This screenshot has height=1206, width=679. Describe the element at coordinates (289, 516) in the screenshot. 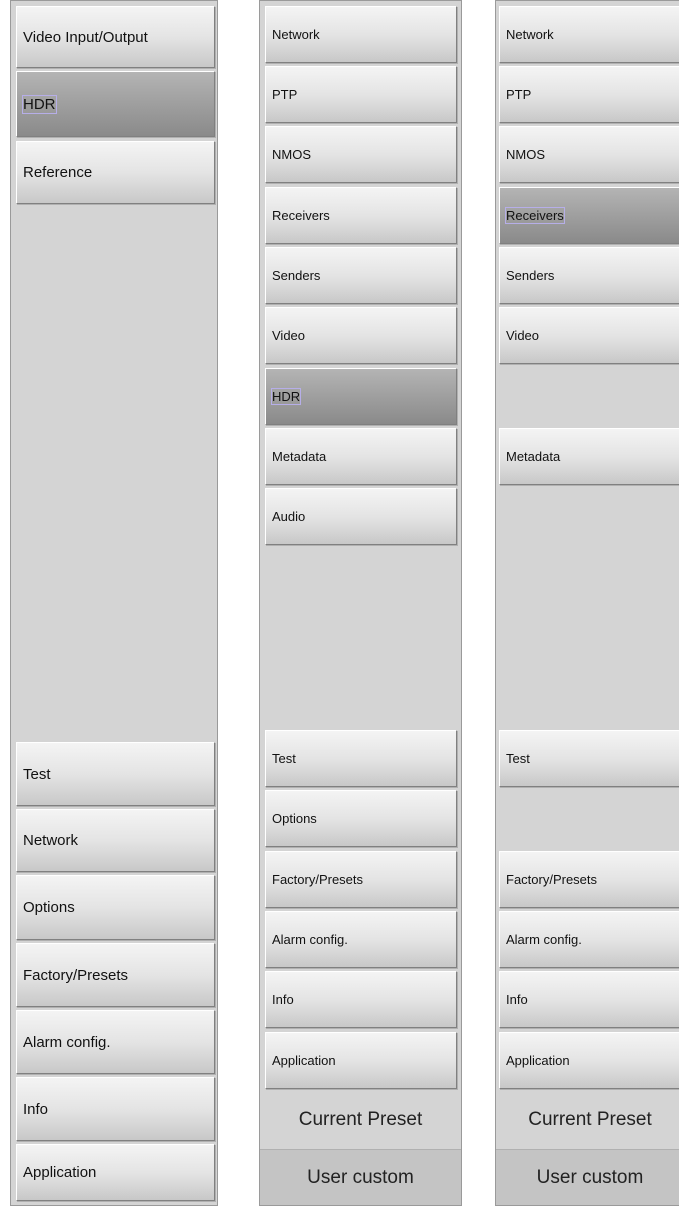

I see `nav-button-label: Audio` at that location.